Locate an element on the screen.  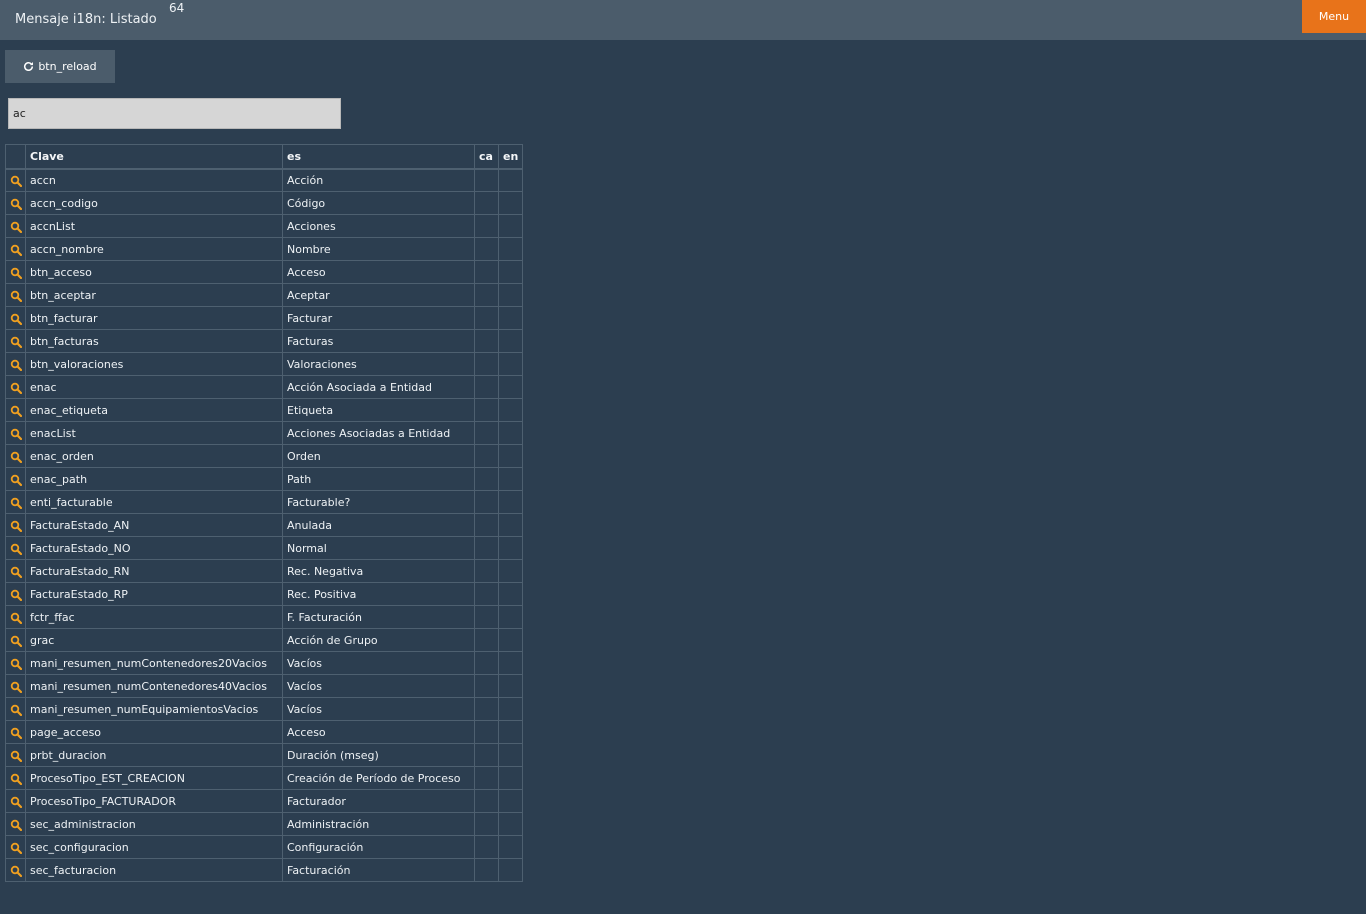
cell-es: Acciones Asociadas a Entidad is located at coordinates (378, 433).